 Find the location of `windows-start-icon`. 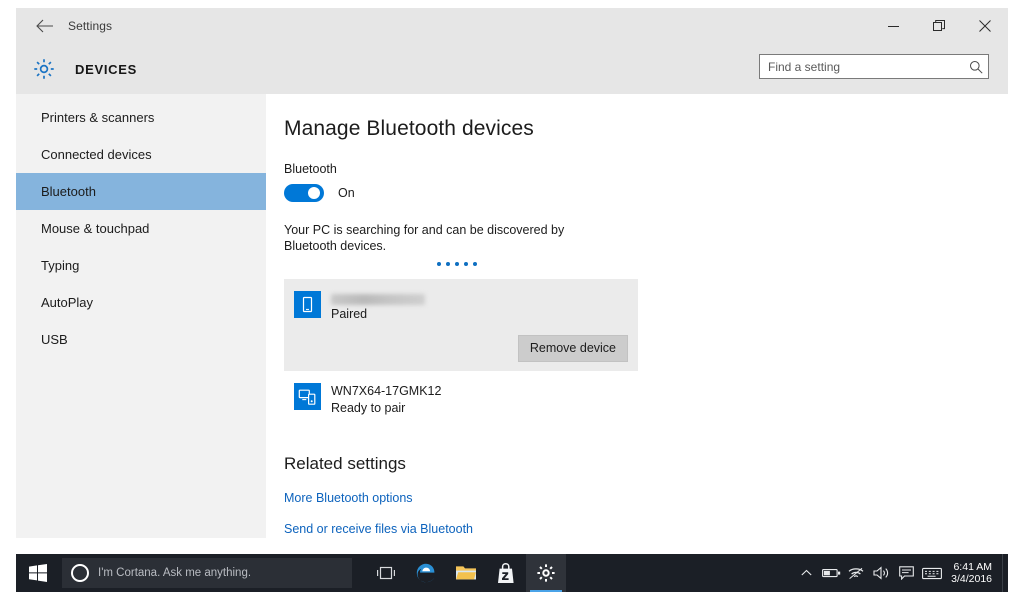

windows-start-icon is located at coordinates (38, 573).